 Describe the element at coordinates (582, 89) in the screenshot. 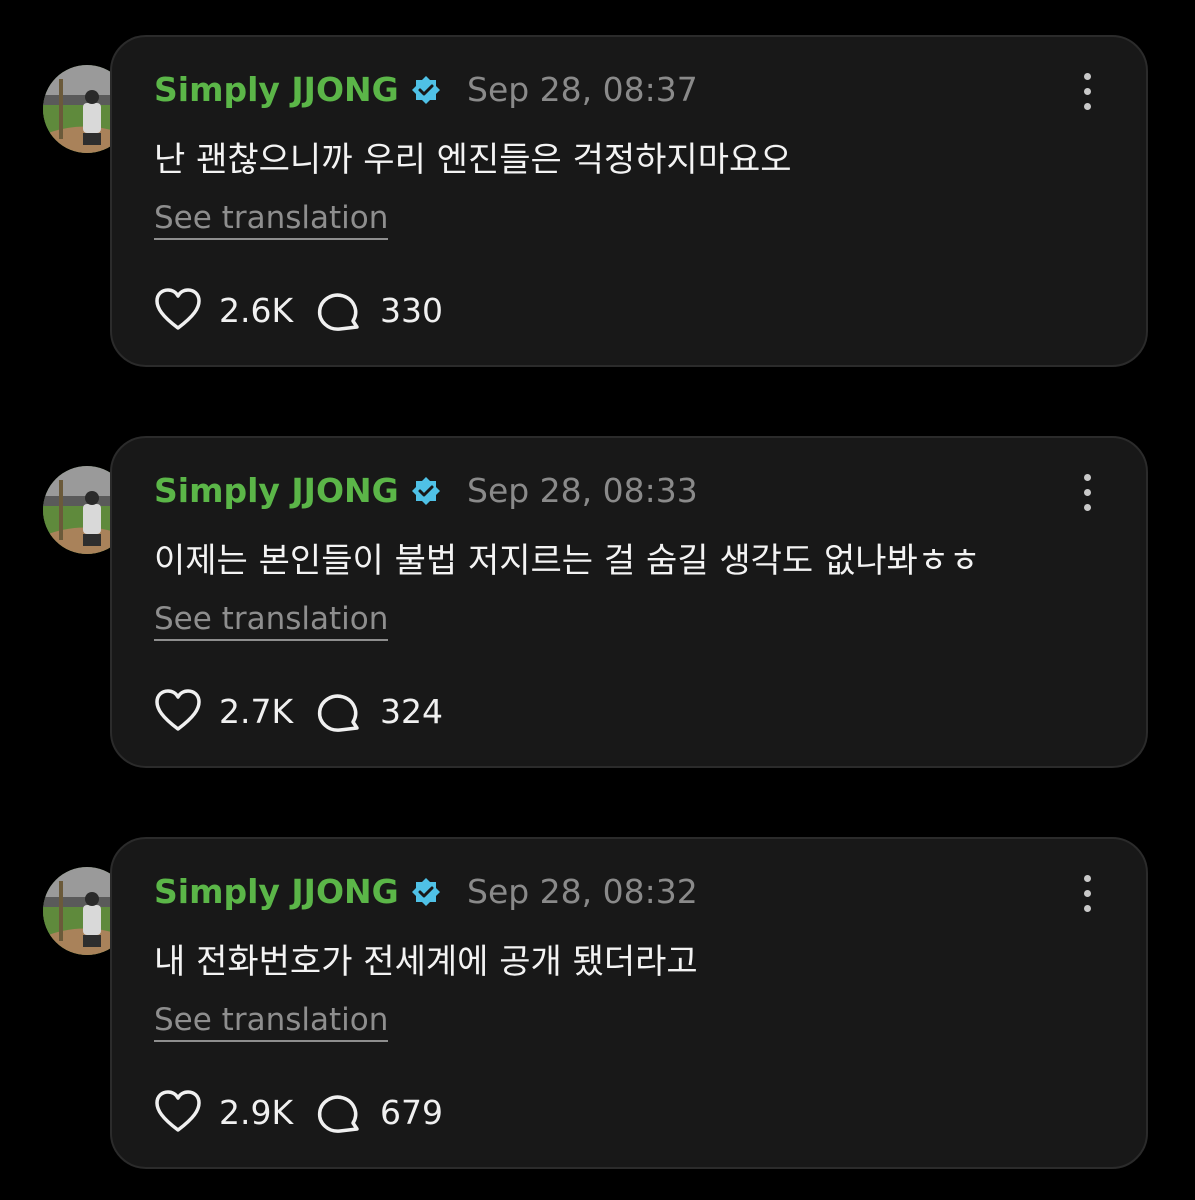

I see `timestamp: Sep 28, 08:37` at that location.